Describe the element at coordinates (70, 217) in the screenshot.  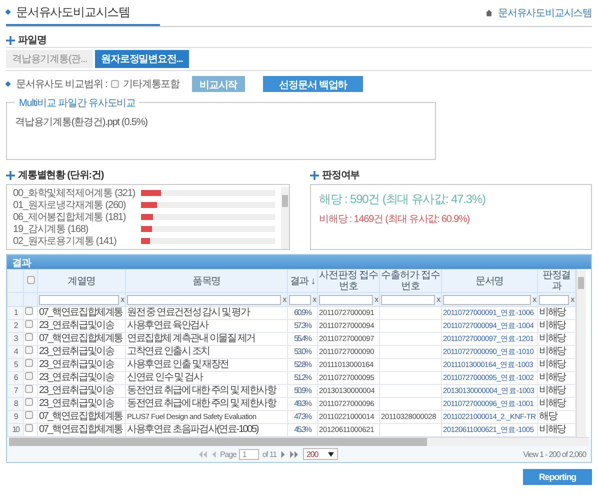
I see `system-label: 06_제어봉집합체계통 (181)` at that location.